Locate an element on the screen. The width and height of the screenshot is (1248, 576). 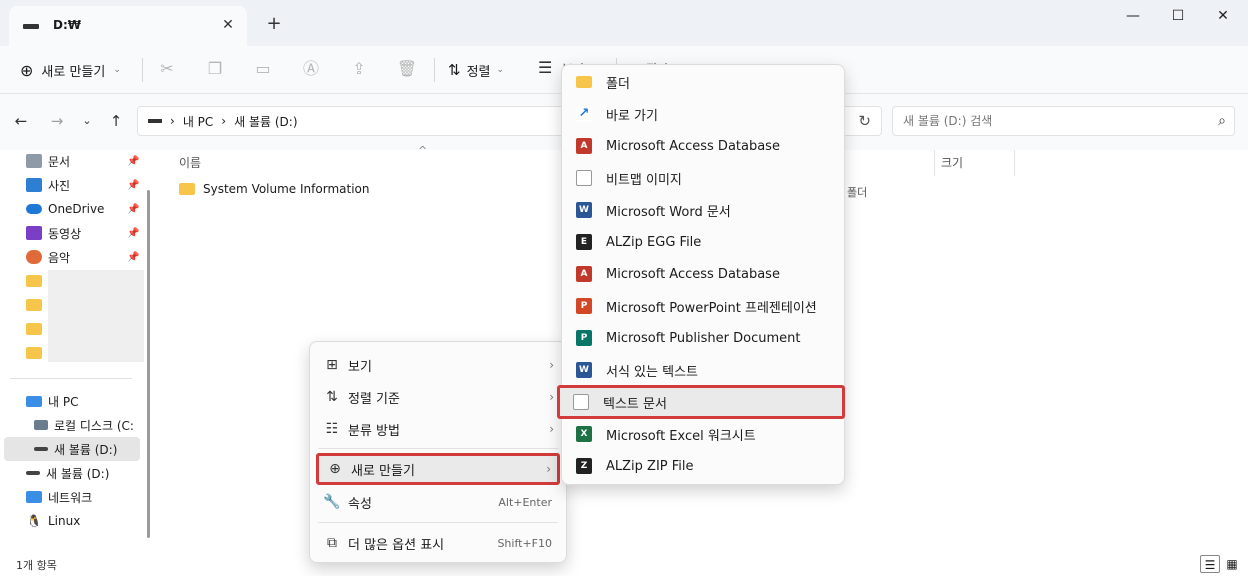
sidebar-item-label: 네트워크 is located at coordinates (70, 497).